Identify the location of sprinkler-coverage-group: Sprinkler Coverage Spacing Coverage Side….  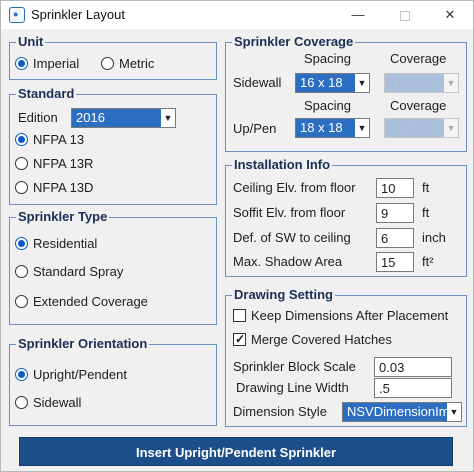
(346, 93).